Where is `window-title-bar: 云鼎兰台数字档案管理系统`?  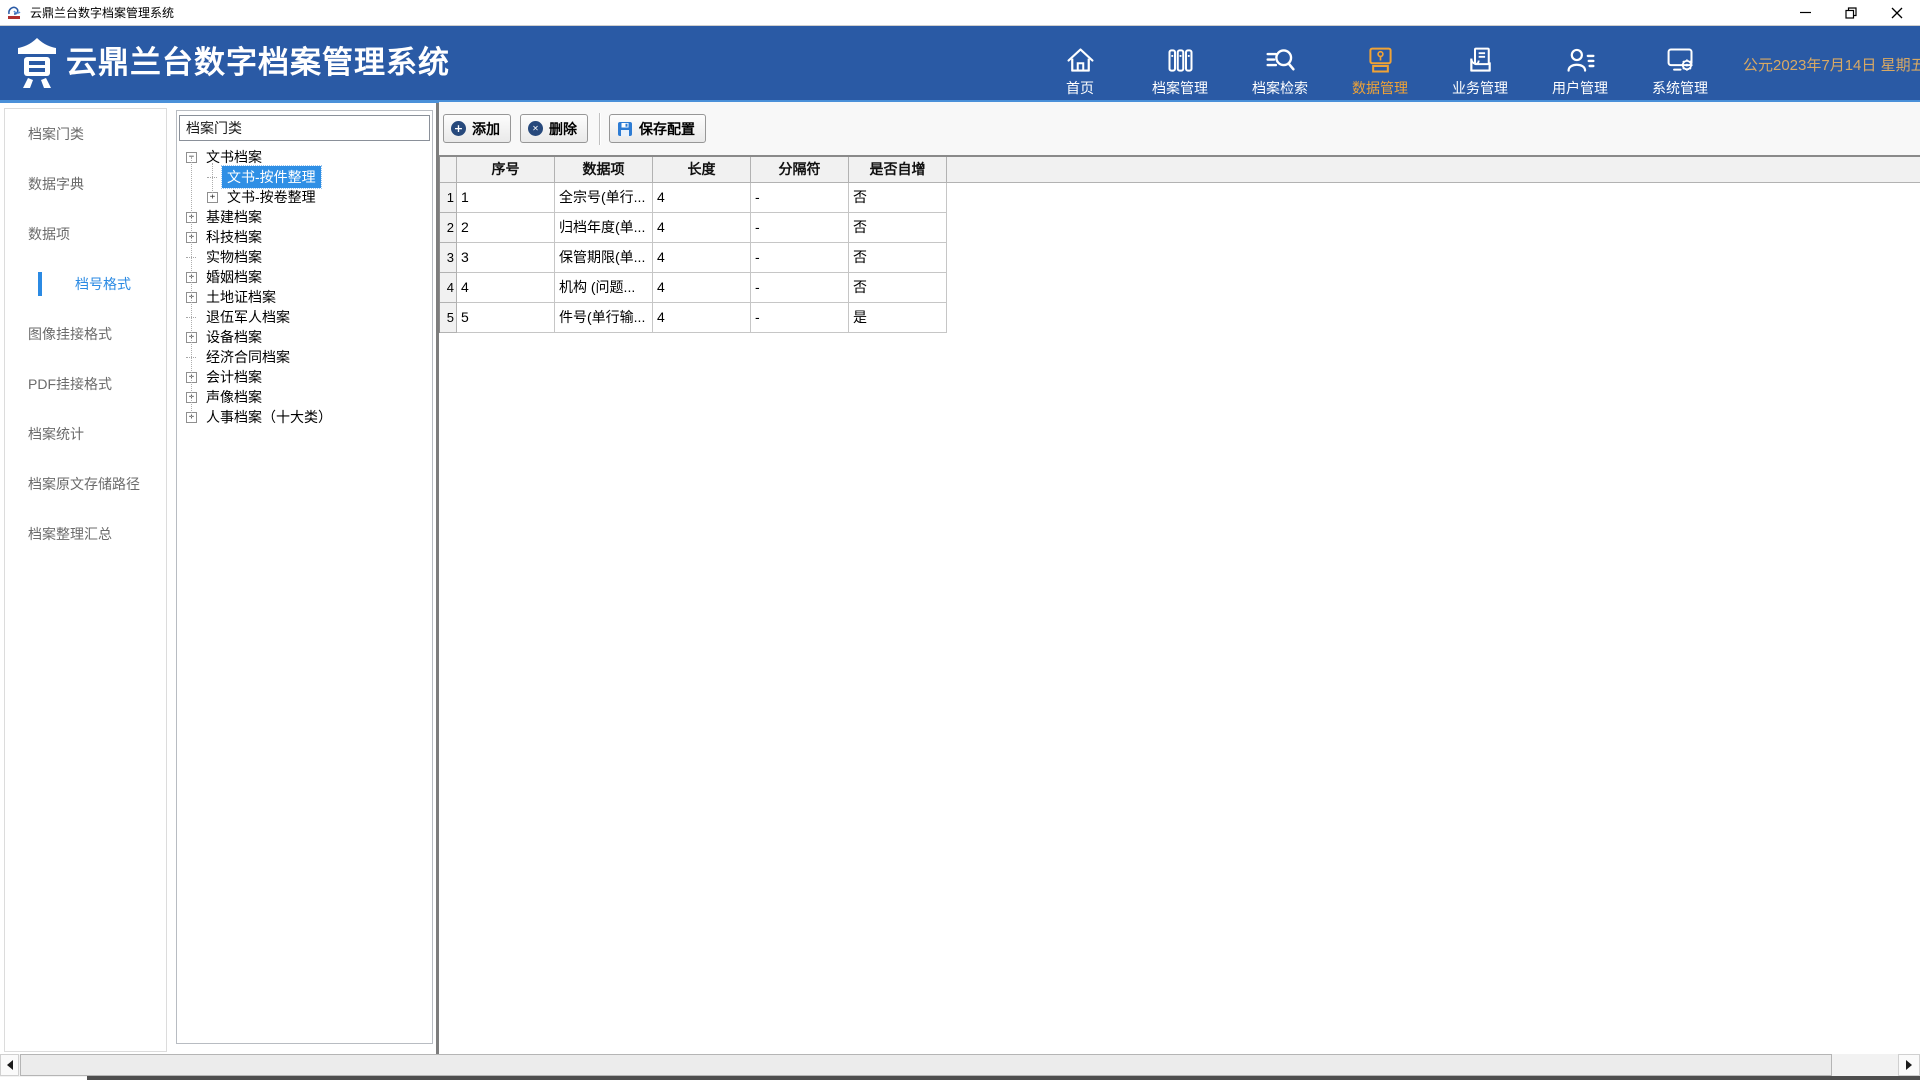 window-title-bar: 云鼎兰台数字档案管理系统 is located at coordinates (960, 13).